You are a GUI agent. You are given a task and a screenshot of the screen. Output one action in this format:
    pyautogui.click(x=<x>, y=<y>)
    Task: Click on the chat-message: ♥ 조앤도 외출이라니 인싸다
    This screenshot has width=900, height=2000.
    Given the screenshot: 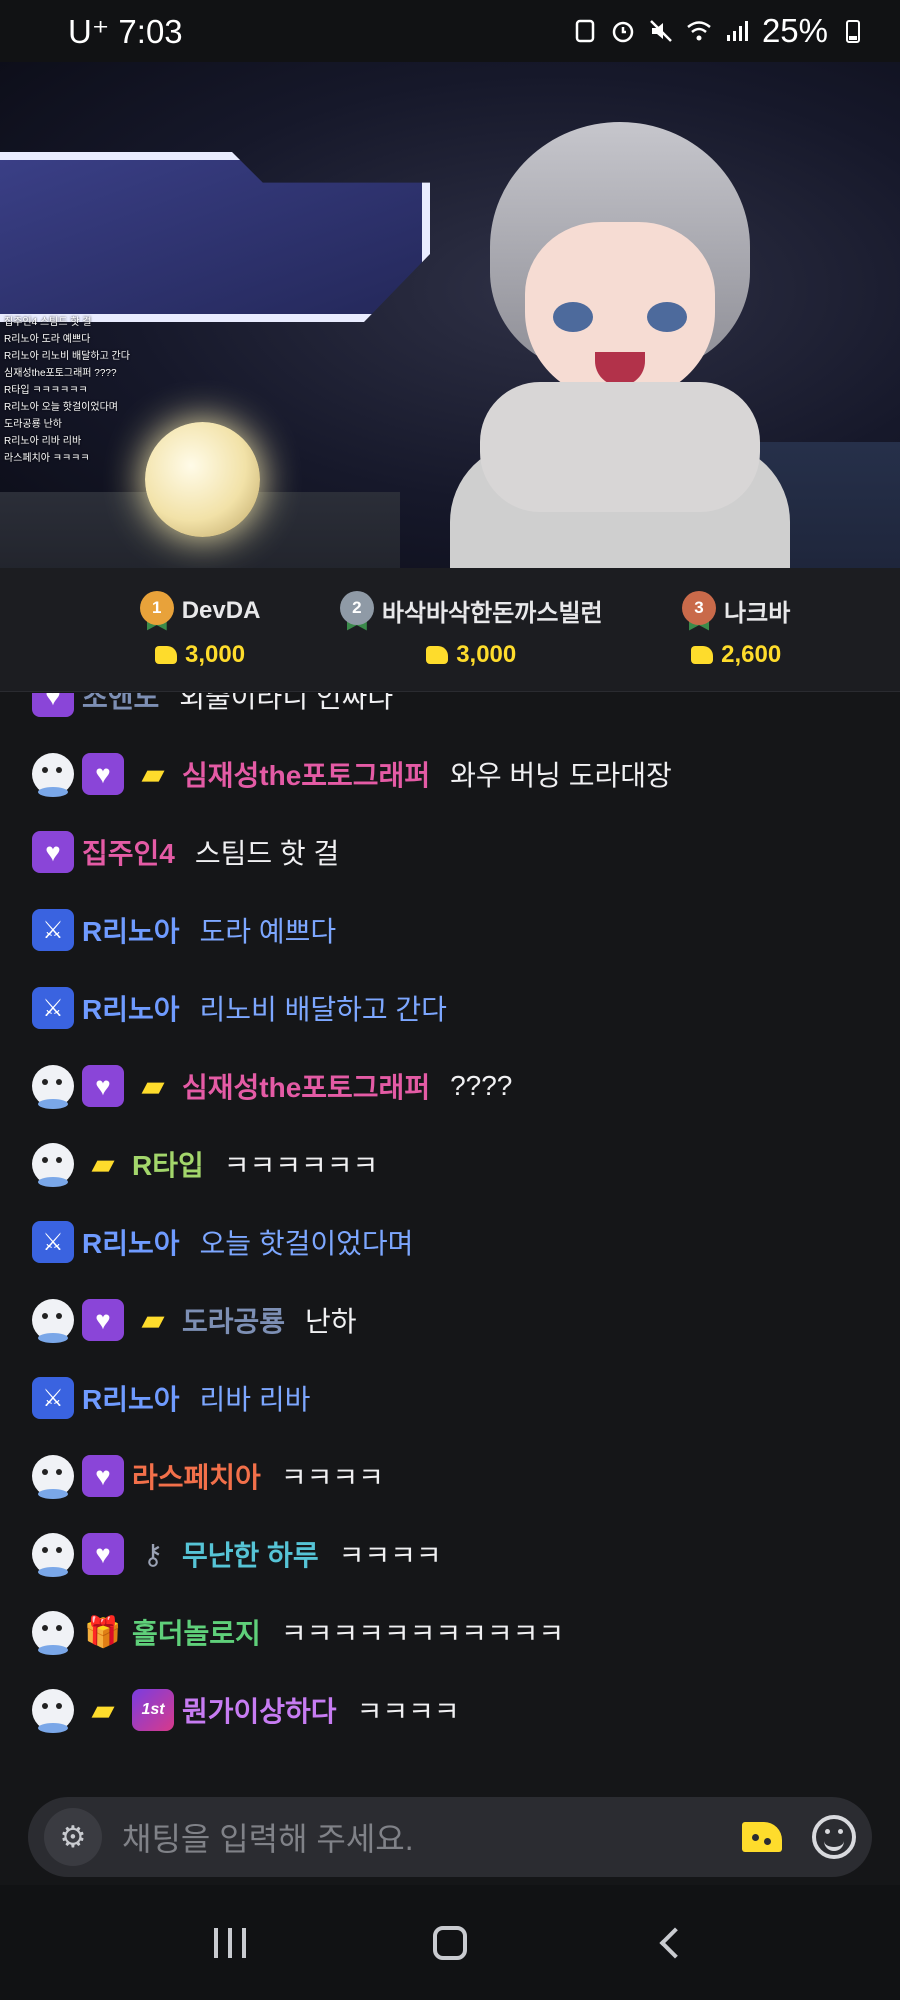 What is the action you would take?
    pyautogui.click(x=212, y=705)
    